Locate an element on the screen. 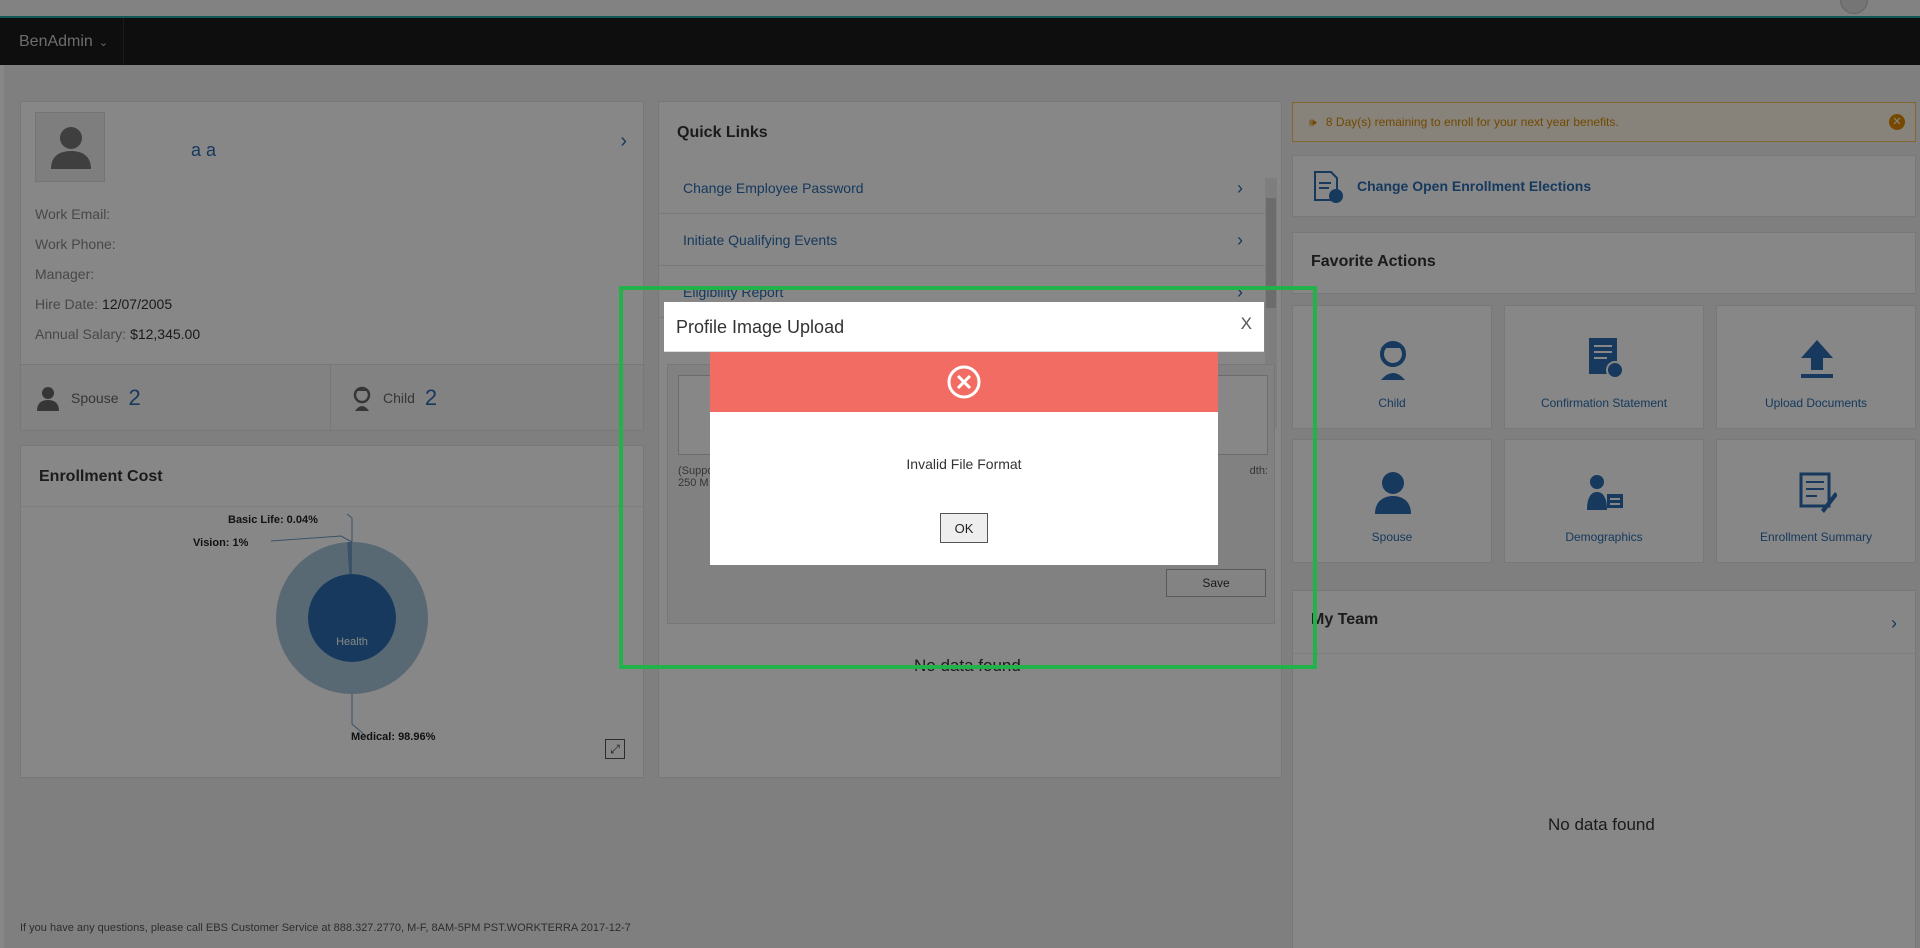 The width and height of the screenshot is (1920, 948). dialog-title: Profile Image Upload is located at coordinates (760, 327).